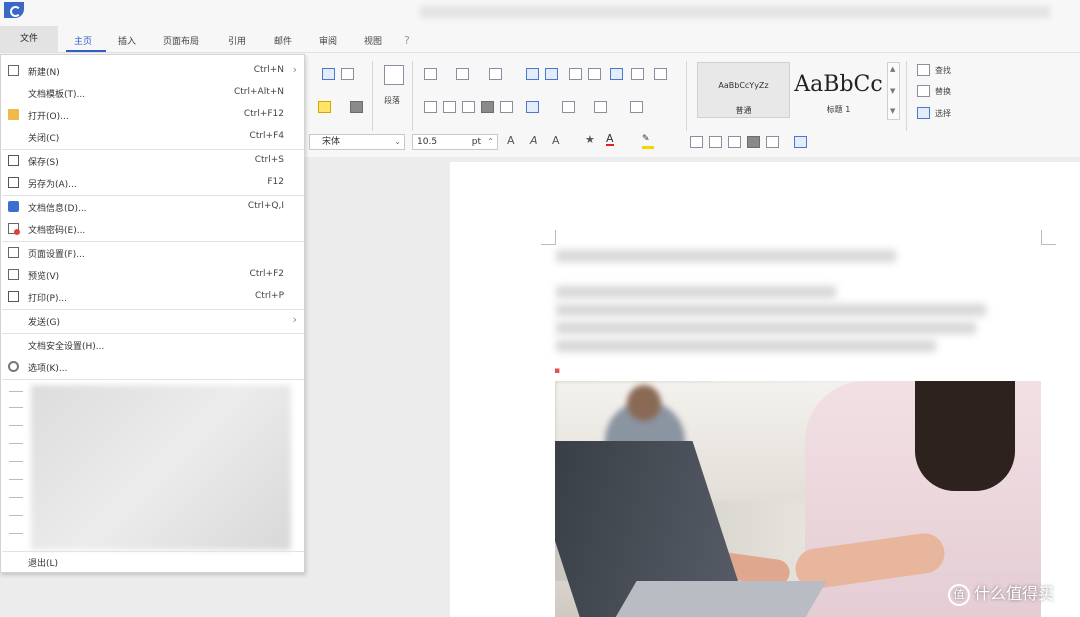 This screenshot has width=1080, height=617. Describe the element at coordinates (152, 275) in the screenshot. I see `menu-item-preview: 预览(V) Ctrl+F2` at that location.